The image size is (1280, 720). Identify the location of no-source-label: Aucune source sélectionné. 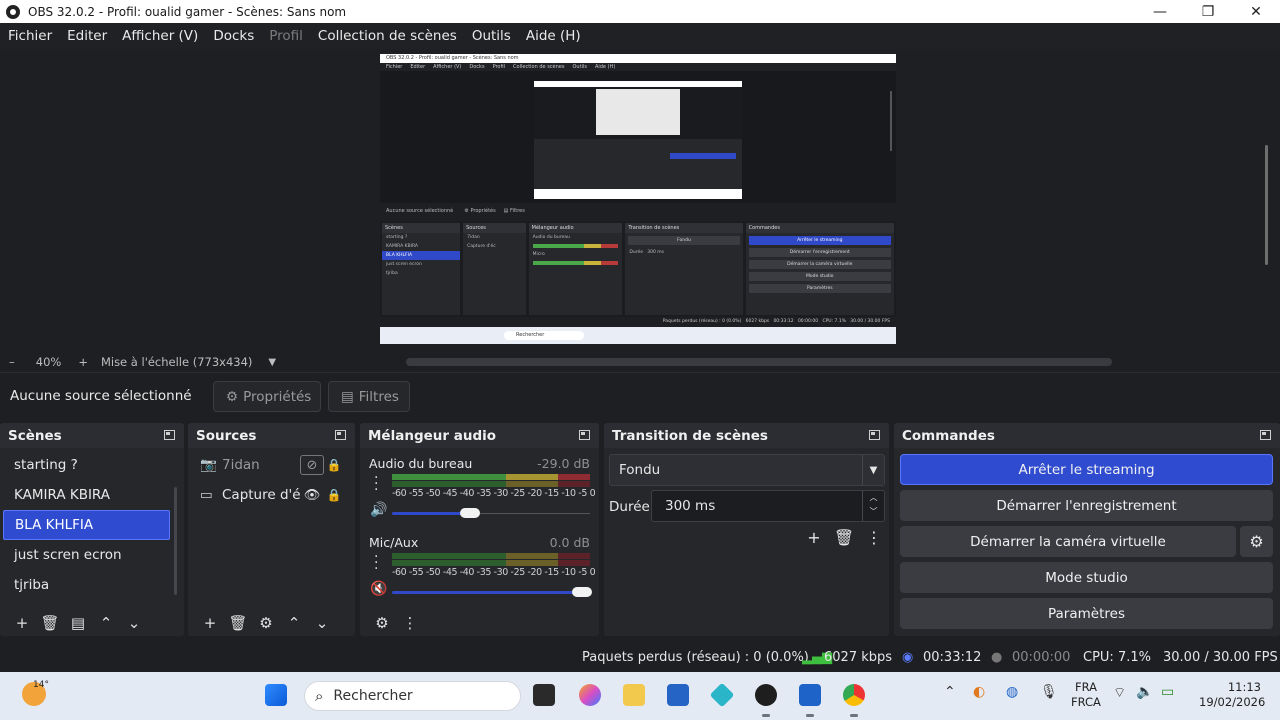
(101, 396).